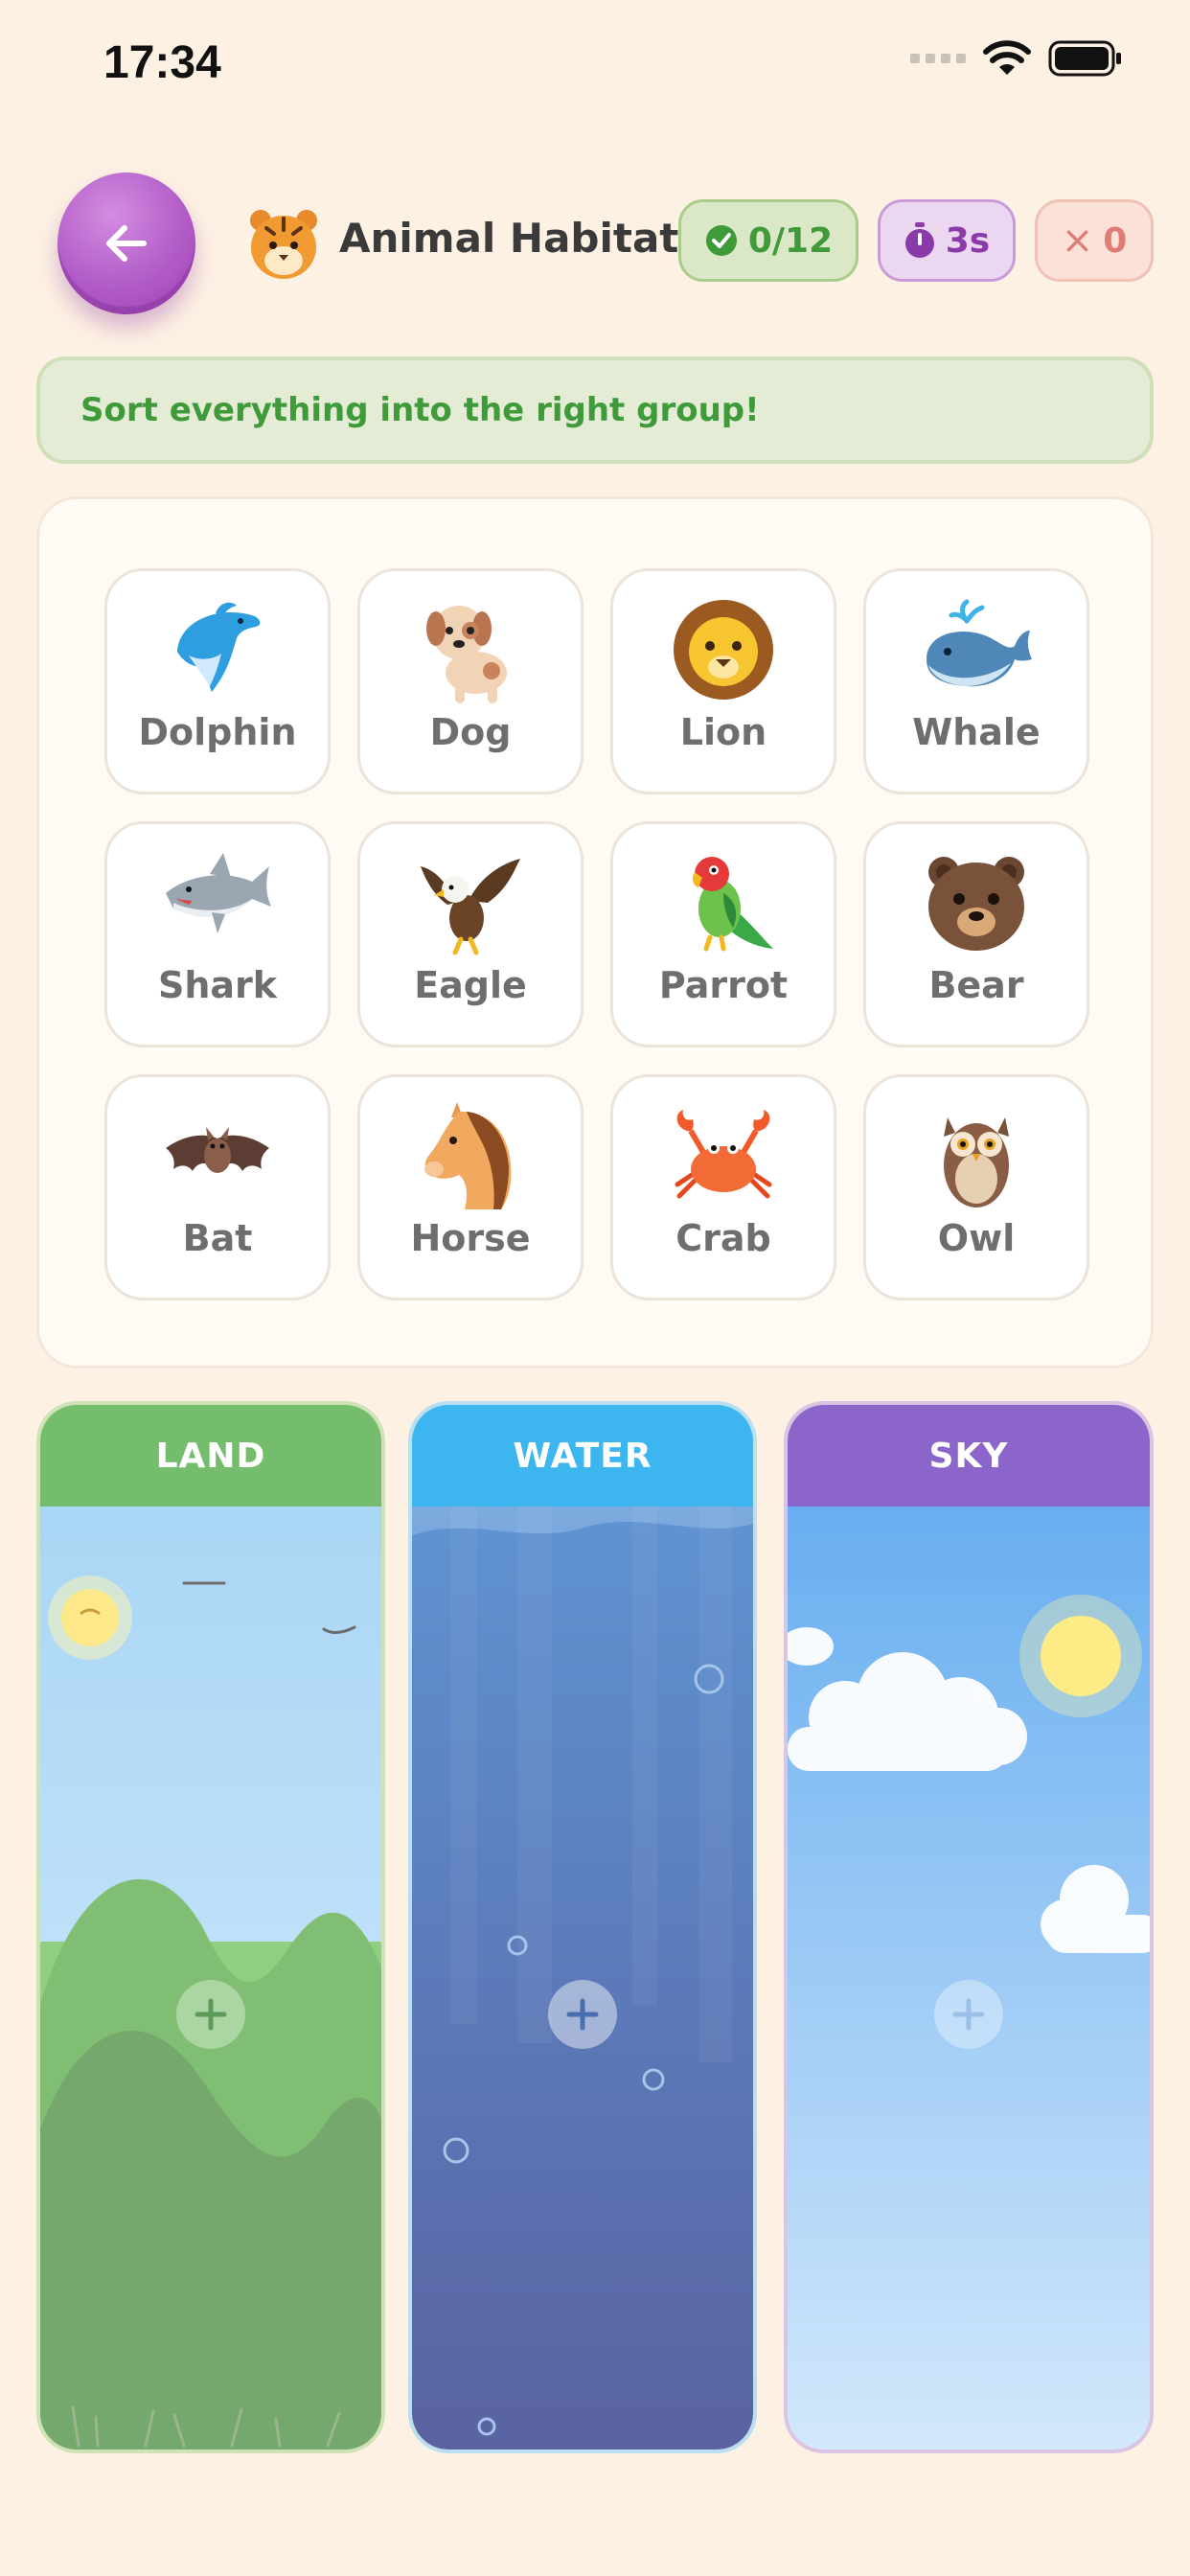 This screenshot has width=1190, height=2576. I want to click on animal-card-parrot: Parrot, so click(723, 934).